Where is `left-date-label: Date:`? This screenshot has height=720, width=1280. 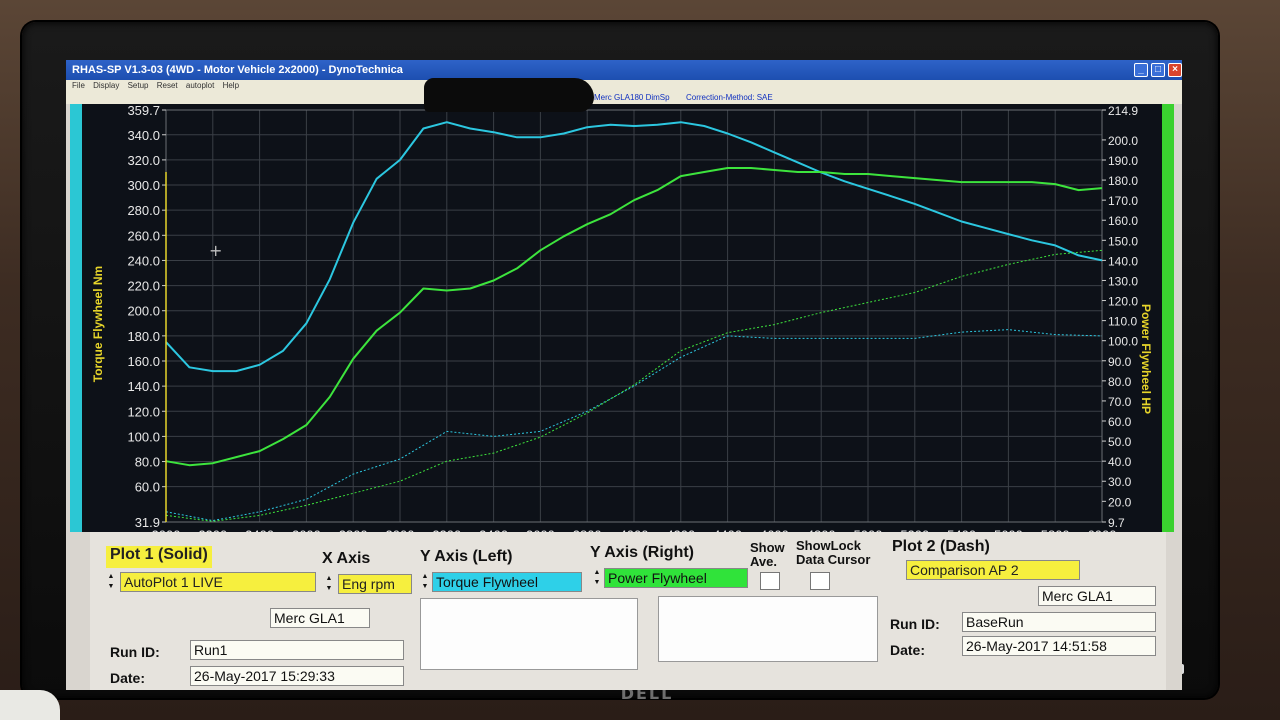
left-date-label: Date: is located at coordinates (128, 678).